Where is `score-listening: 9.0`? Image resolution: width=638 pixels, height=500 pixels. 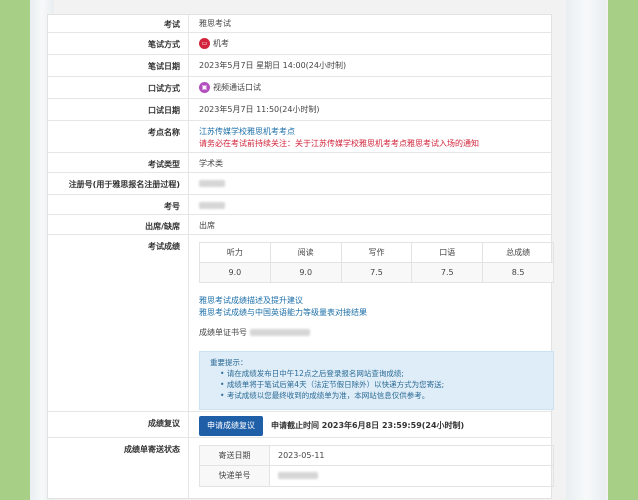 score-listening: 9.0 is located at coordinates (235, 272).